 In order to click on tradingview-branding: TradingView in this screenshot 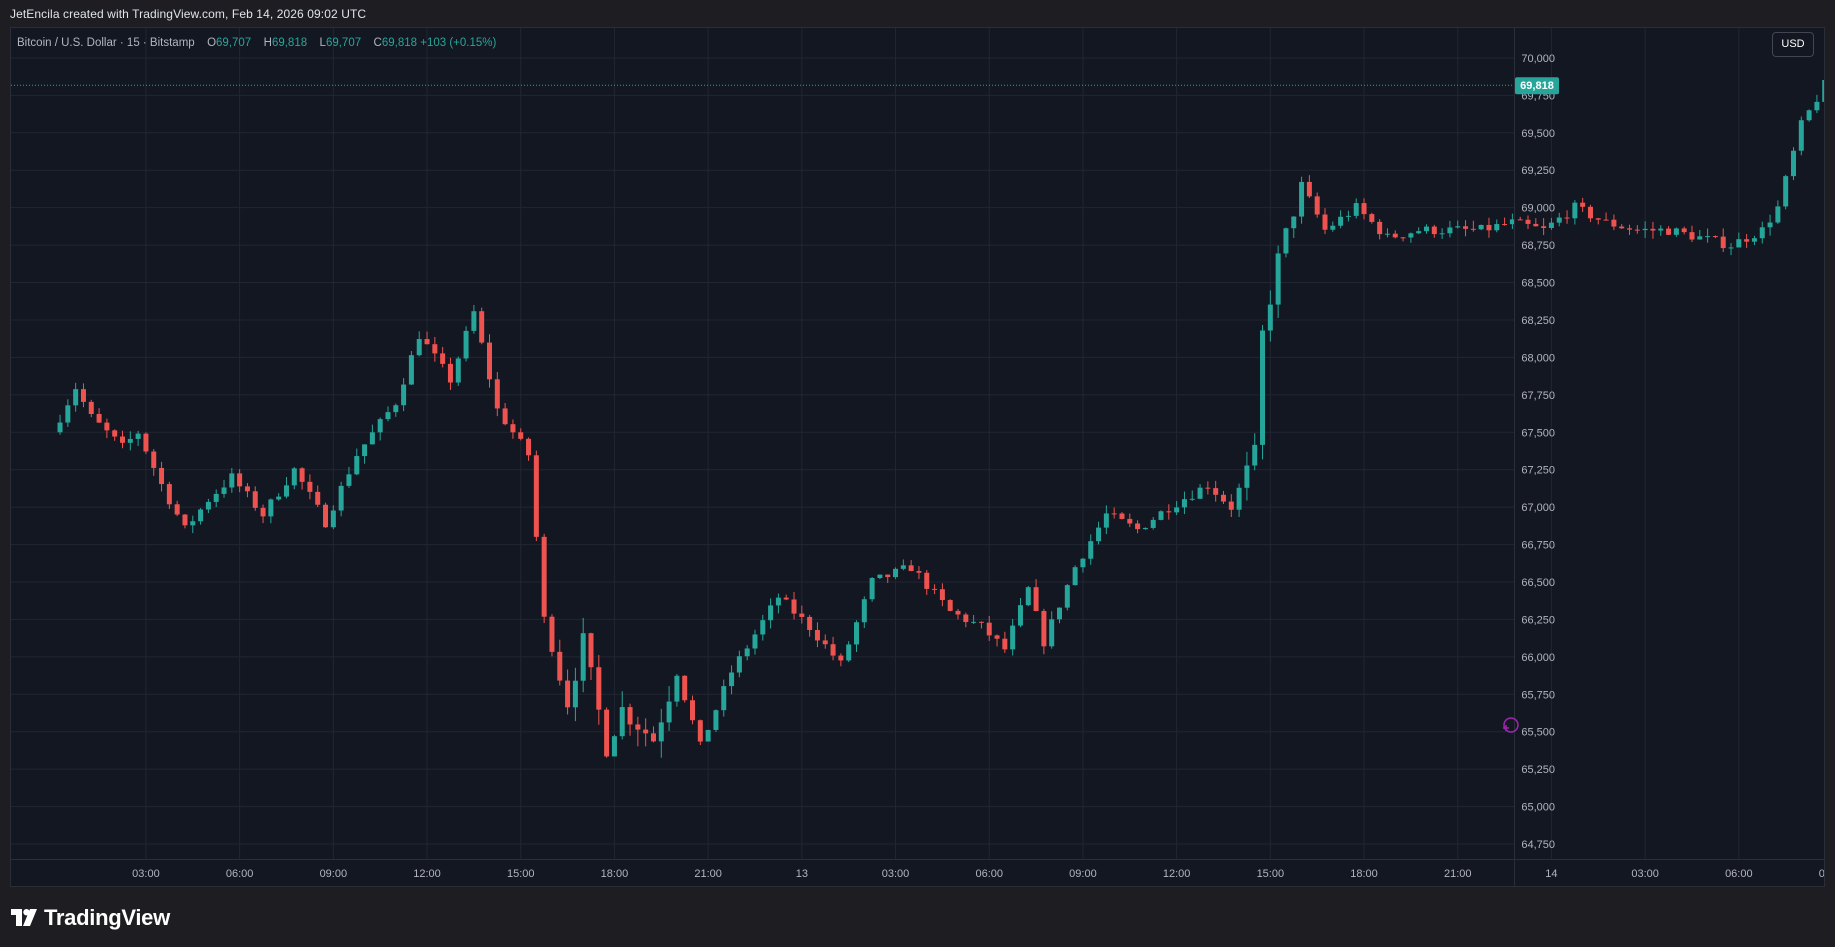, I will do `click(90, 918)`.